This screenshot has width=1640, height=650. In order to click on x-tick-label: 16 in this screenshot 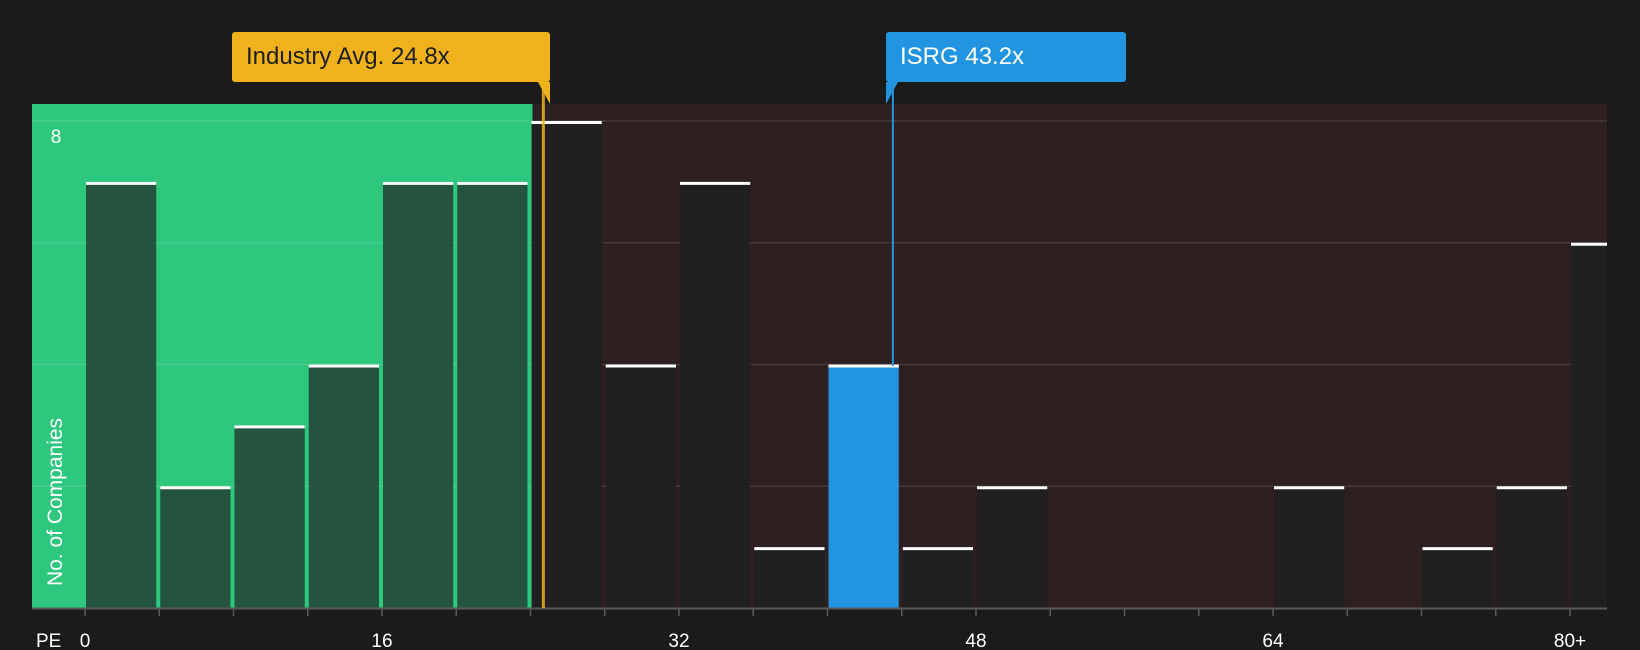, I will do `click(381, 640)`.